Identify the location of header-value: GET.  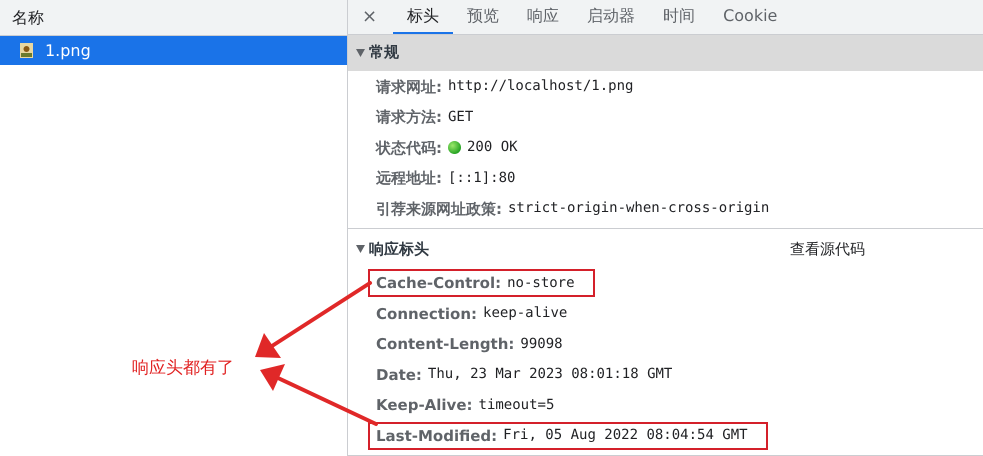
(461, 117).